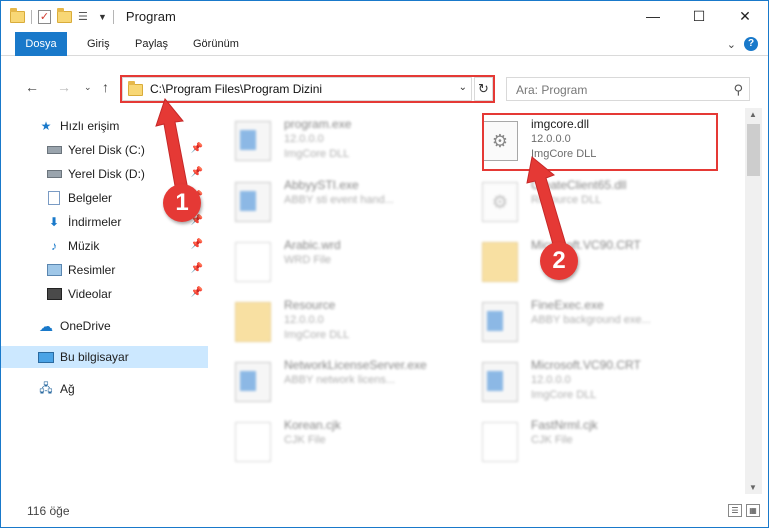 This screenshot has width=769, height=528. Describe the element at coordinates (738, 90) in the screenshot. I see `search-icon: ⚲` at that location.